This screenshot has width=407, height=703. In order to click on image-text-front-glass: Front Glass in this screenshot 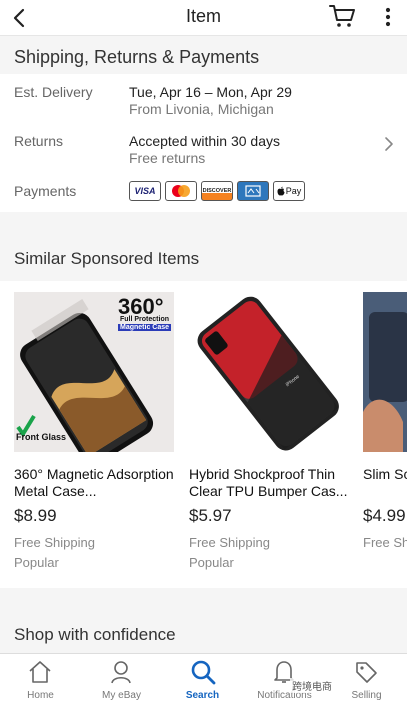, I will do `click(41, 437)`.